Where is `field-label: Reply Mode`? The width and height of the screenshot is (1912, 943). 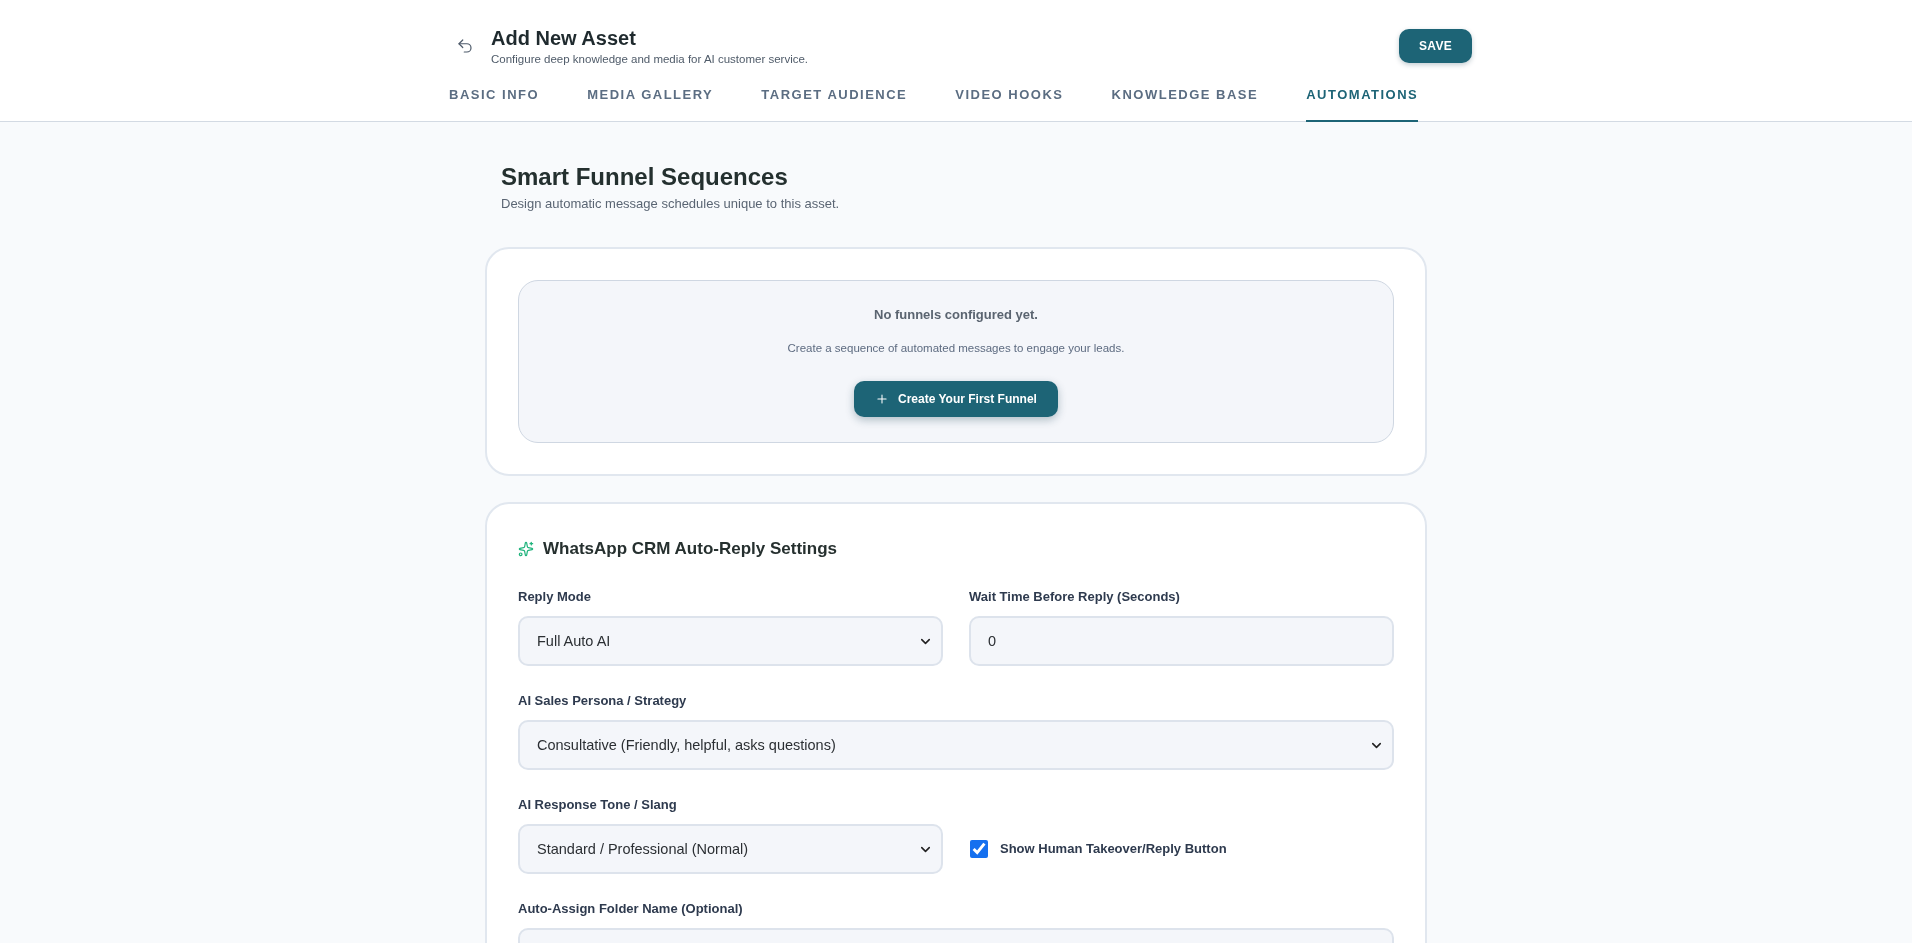
field-label: Reply Mode is located at coordinates (555, 597).